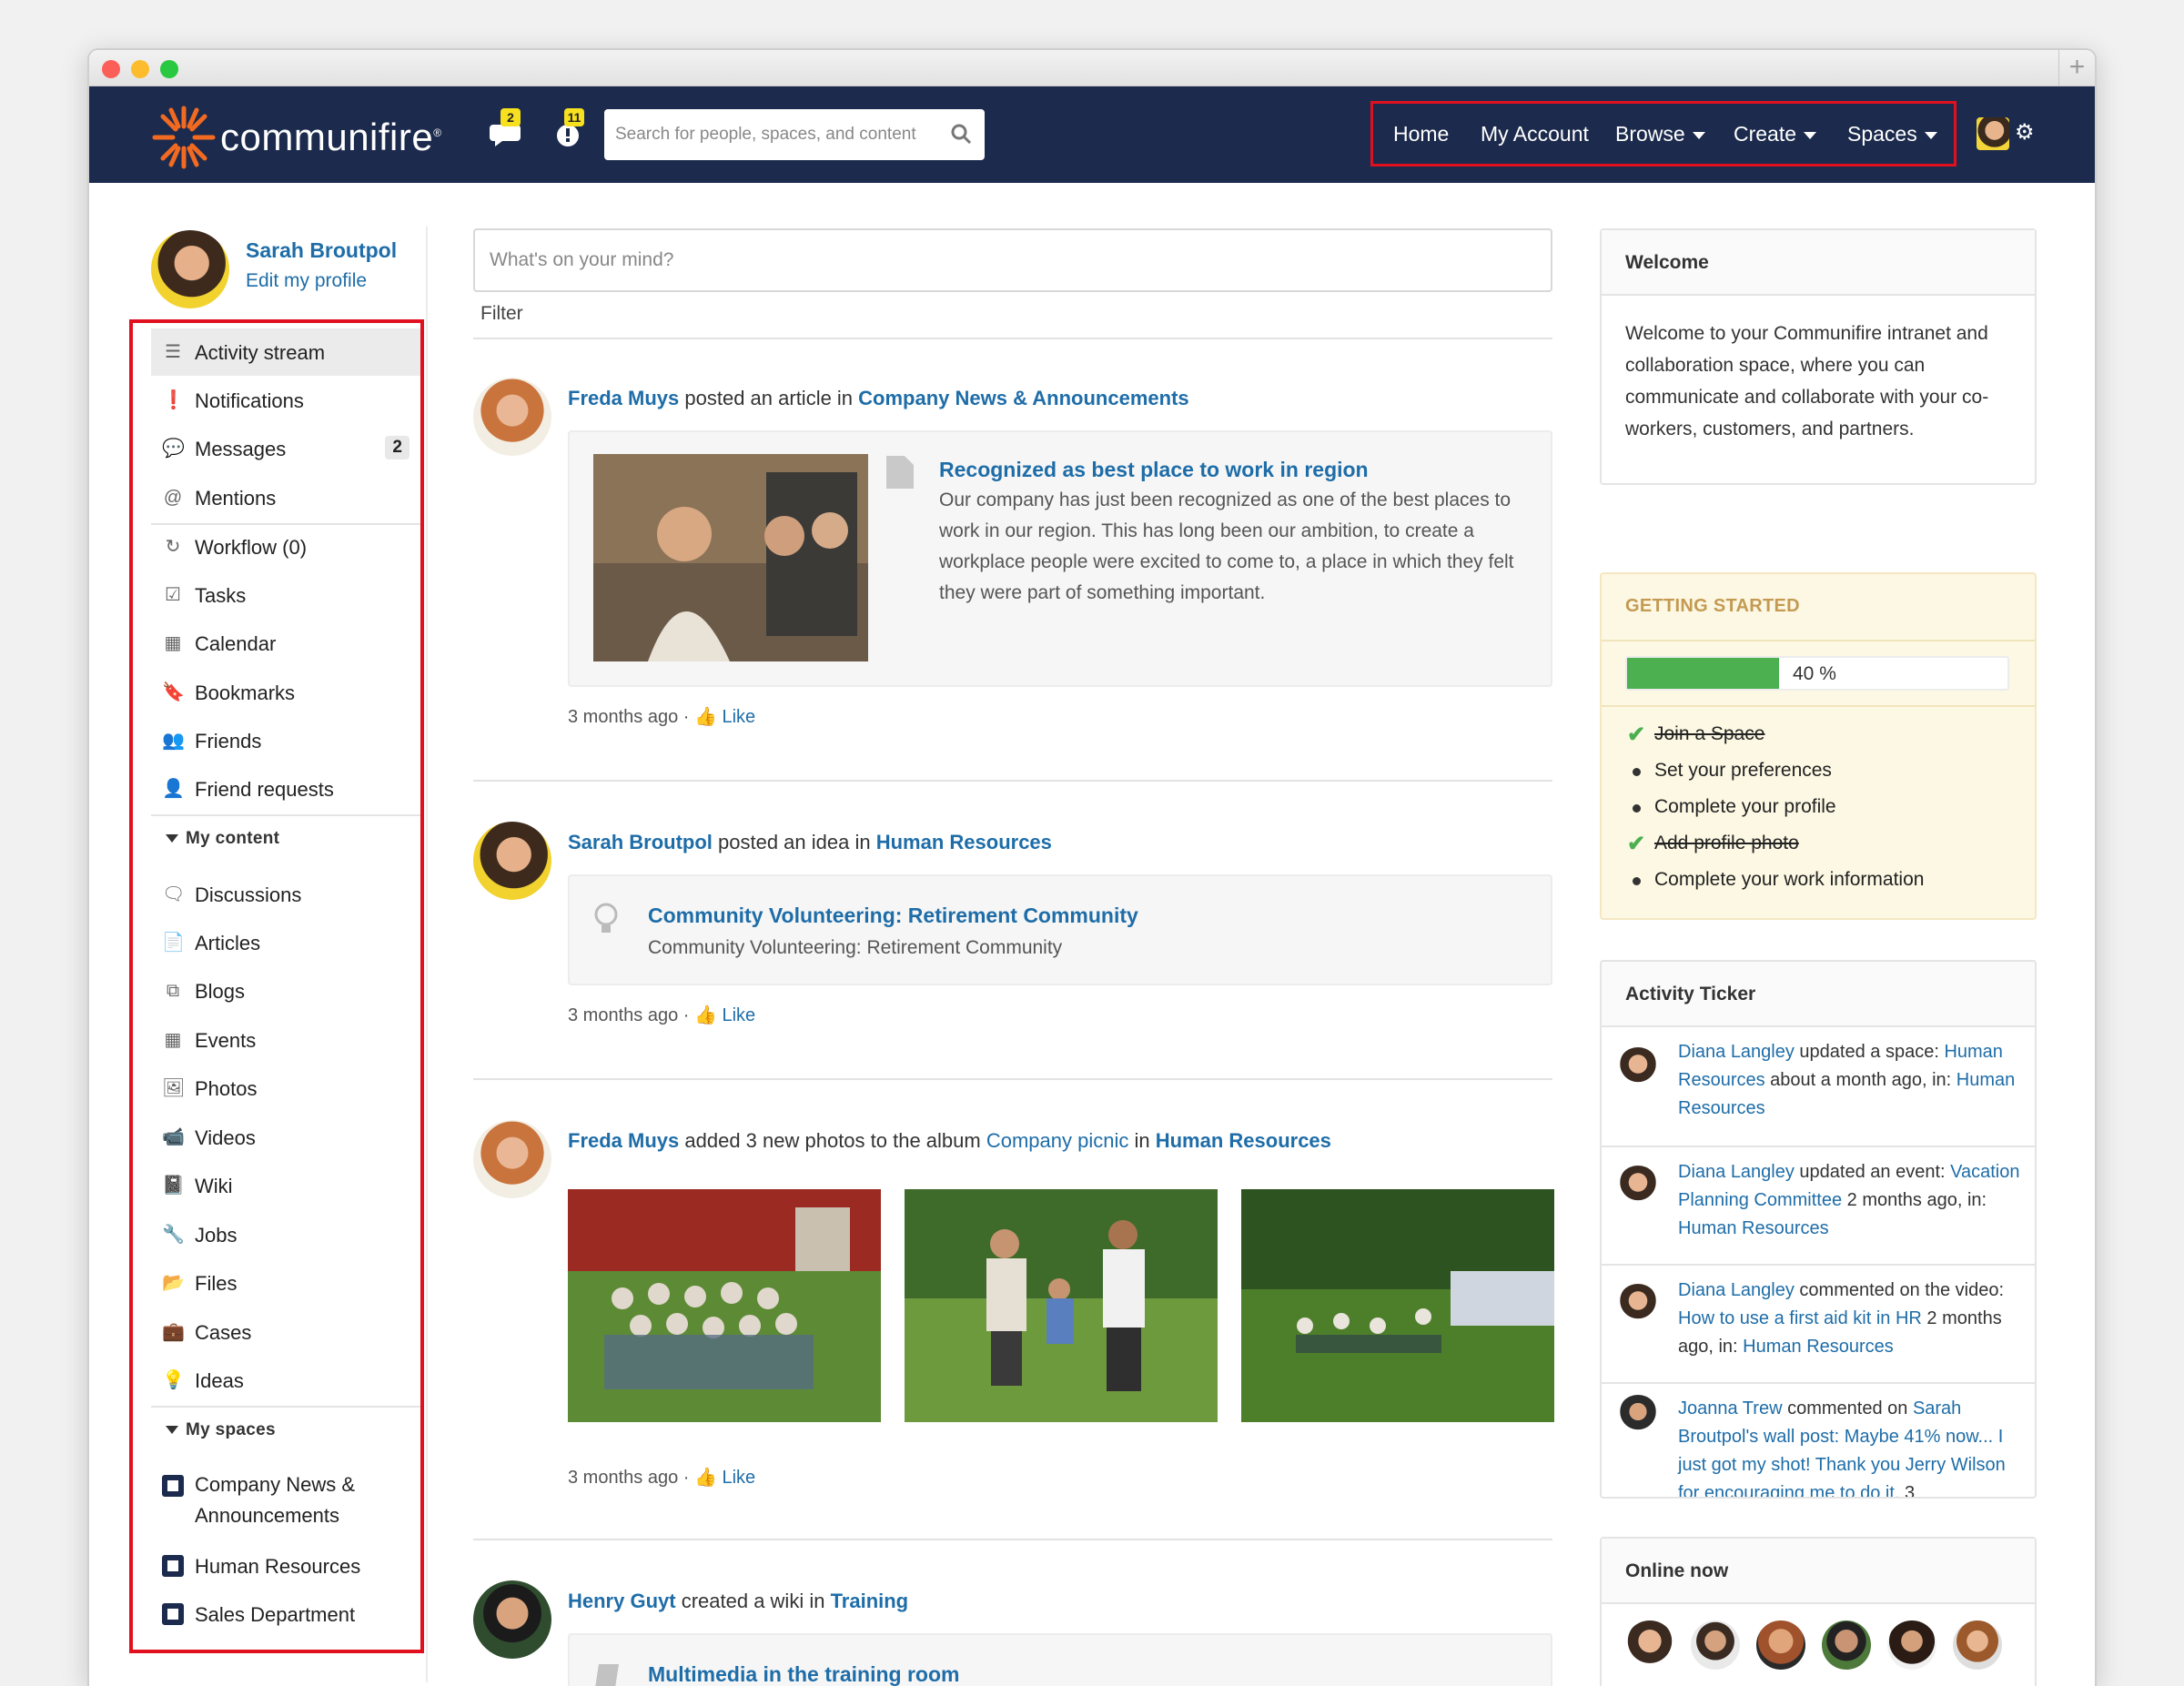 Image resolution: width=2184 pixels, height=1686 pixels. I want to click on nav-discussions: 🗨 Discussions, so click(286, 894).